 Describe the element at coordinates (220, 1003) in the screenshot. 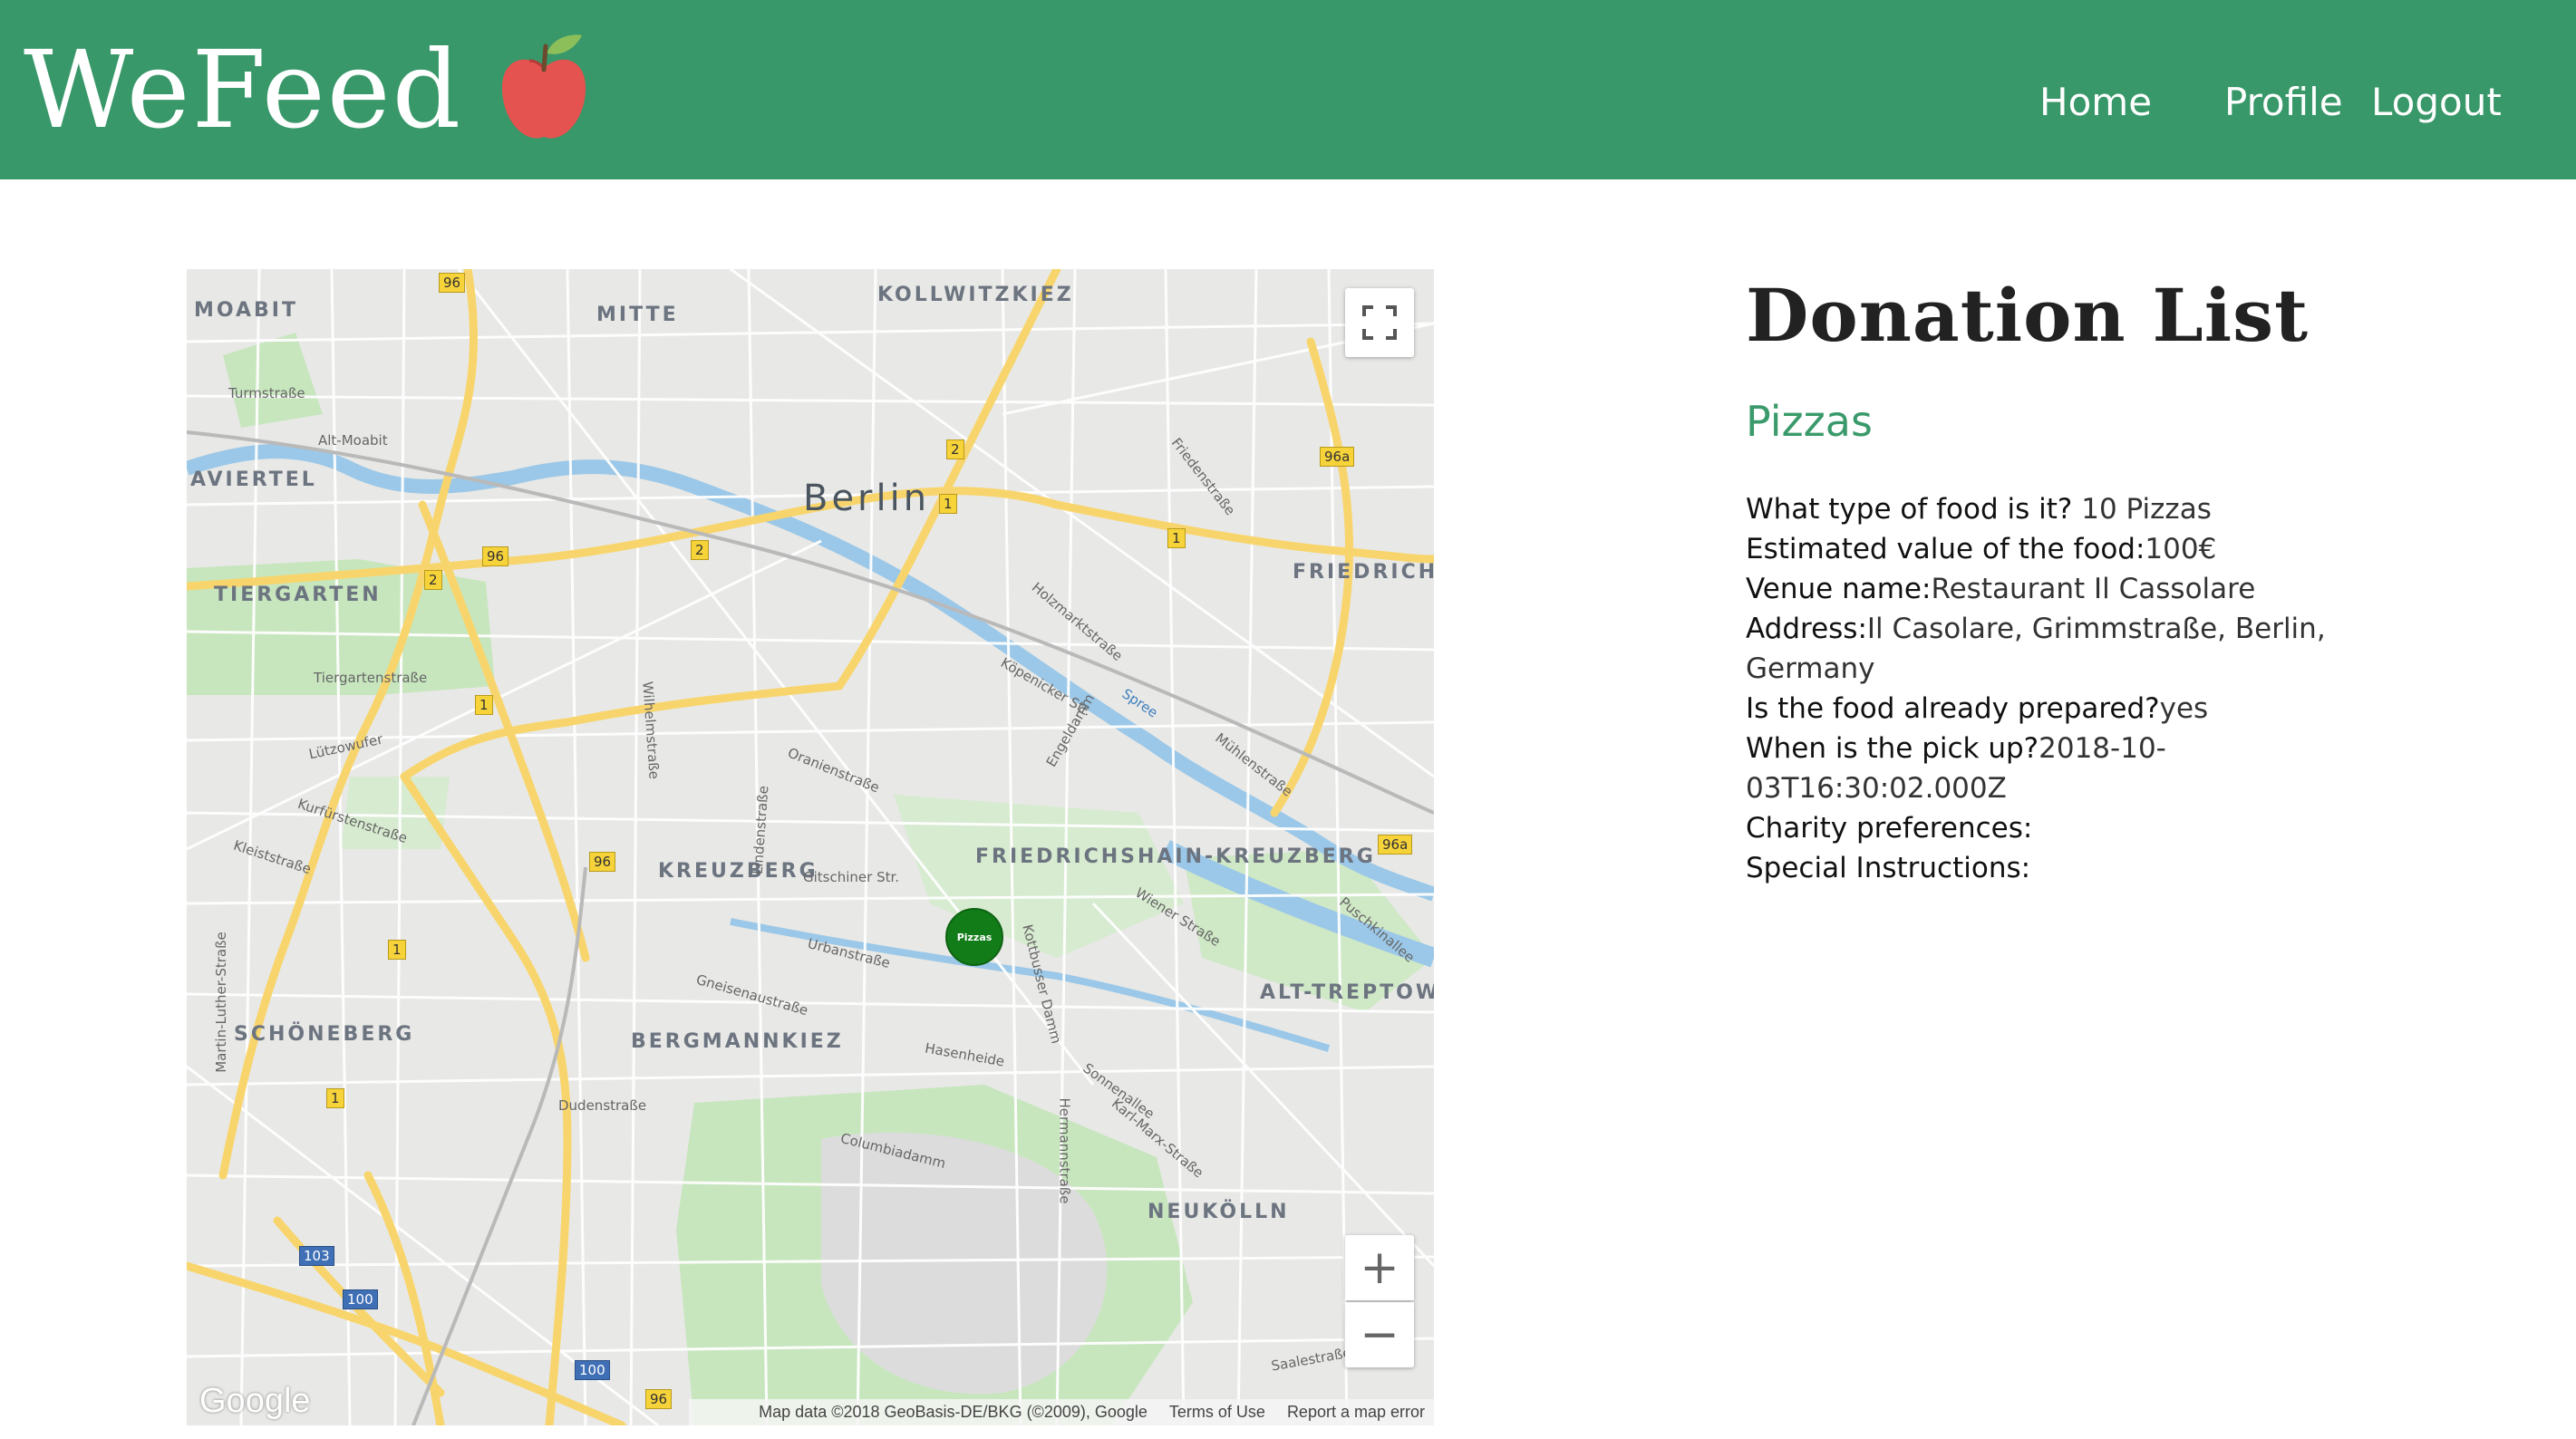

I see `map-street-label: Martin-Luther-Straße` at that location.